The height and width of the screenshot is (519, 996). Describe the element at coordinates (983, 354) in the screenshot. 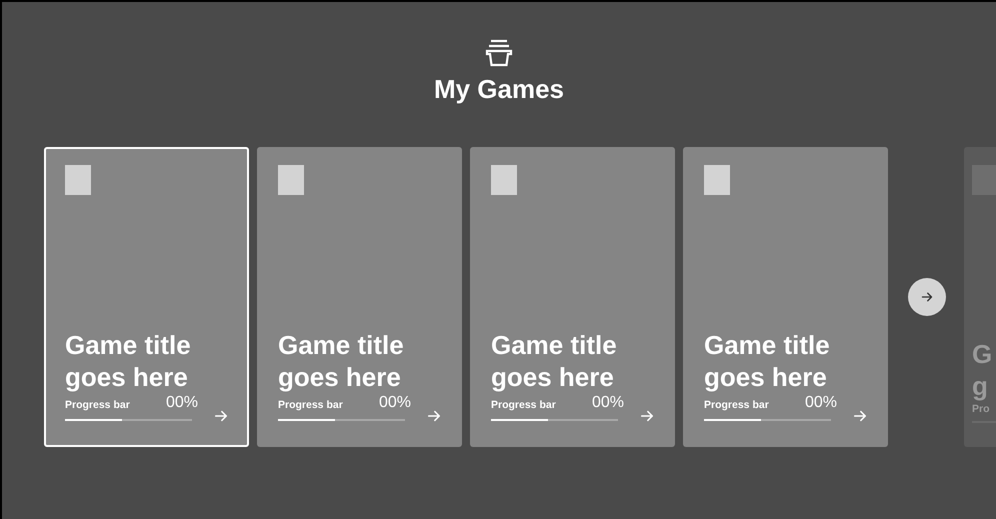

I see `game-title: G` at that location.